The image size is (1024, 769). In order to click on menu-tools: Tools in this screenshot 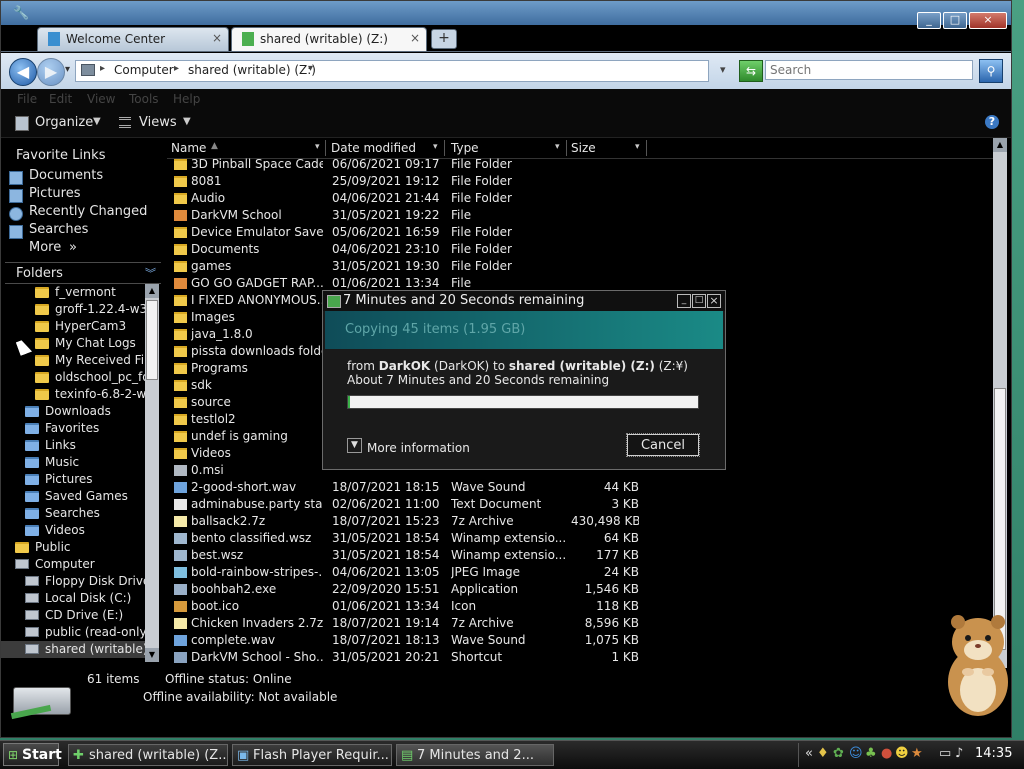, I will do `click(144, 99)`.